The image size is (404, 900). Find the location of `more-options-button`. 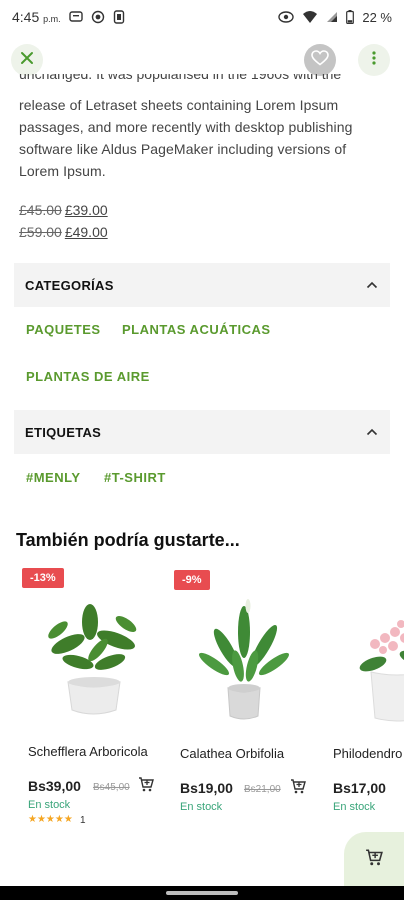

more-options-button is located at coordinates (374, 60).